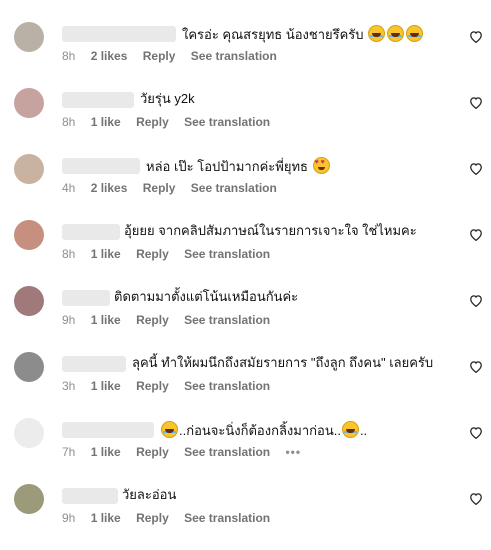 The image size is (491, 550). What do you see at coordinates (149, 494) in the screenshot?
I see `comment-text: วัยละอ่อน` at bounding box center [149, 494].